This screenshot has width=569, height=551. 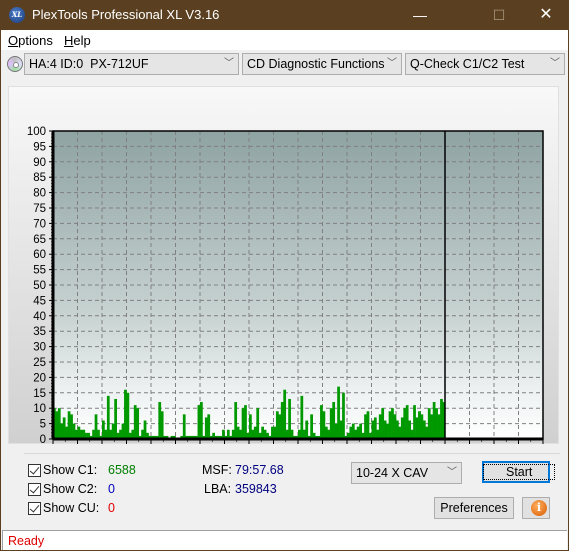 What do you see at coordinates (43, 439) in the screenshot?
I see `y-tick-label: 0` at bounding box center [43, 439].